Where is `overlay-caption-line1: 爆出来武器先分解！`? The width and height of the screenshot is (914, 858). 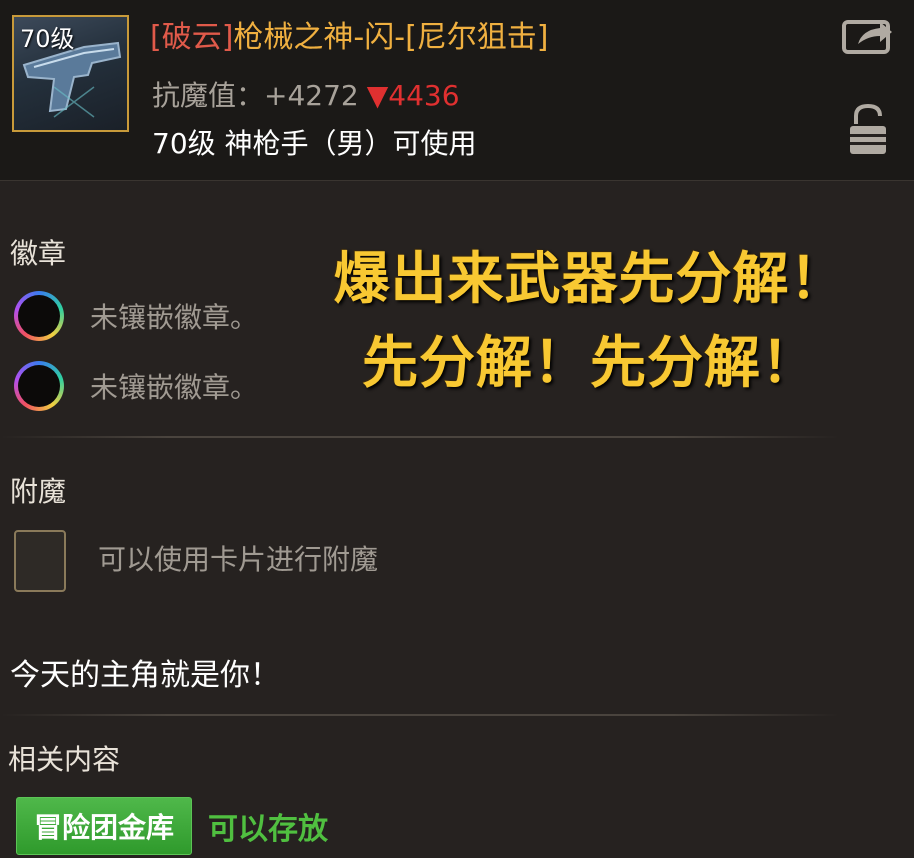
overlay-caption-line1: 爆出来武器先分解！ is located at coordinates (590, 279).